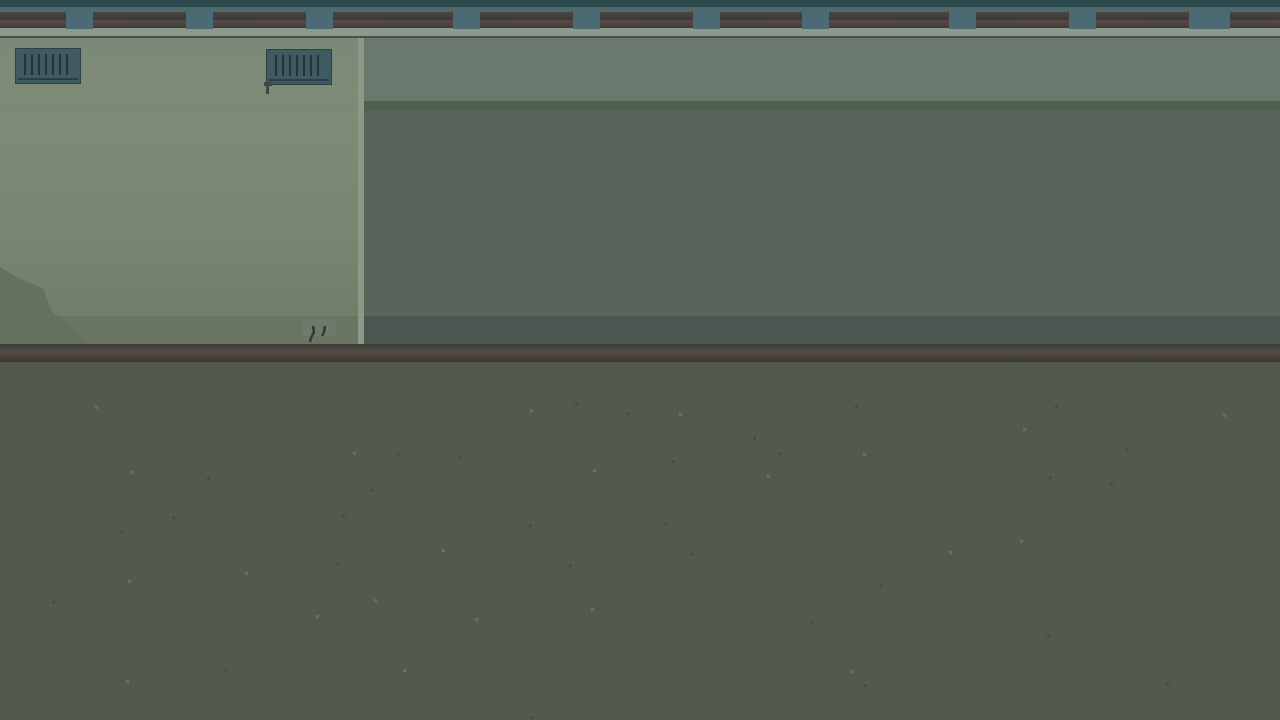 The image size is (1280, 720). I want to click on floor-track, so click(640, 353).